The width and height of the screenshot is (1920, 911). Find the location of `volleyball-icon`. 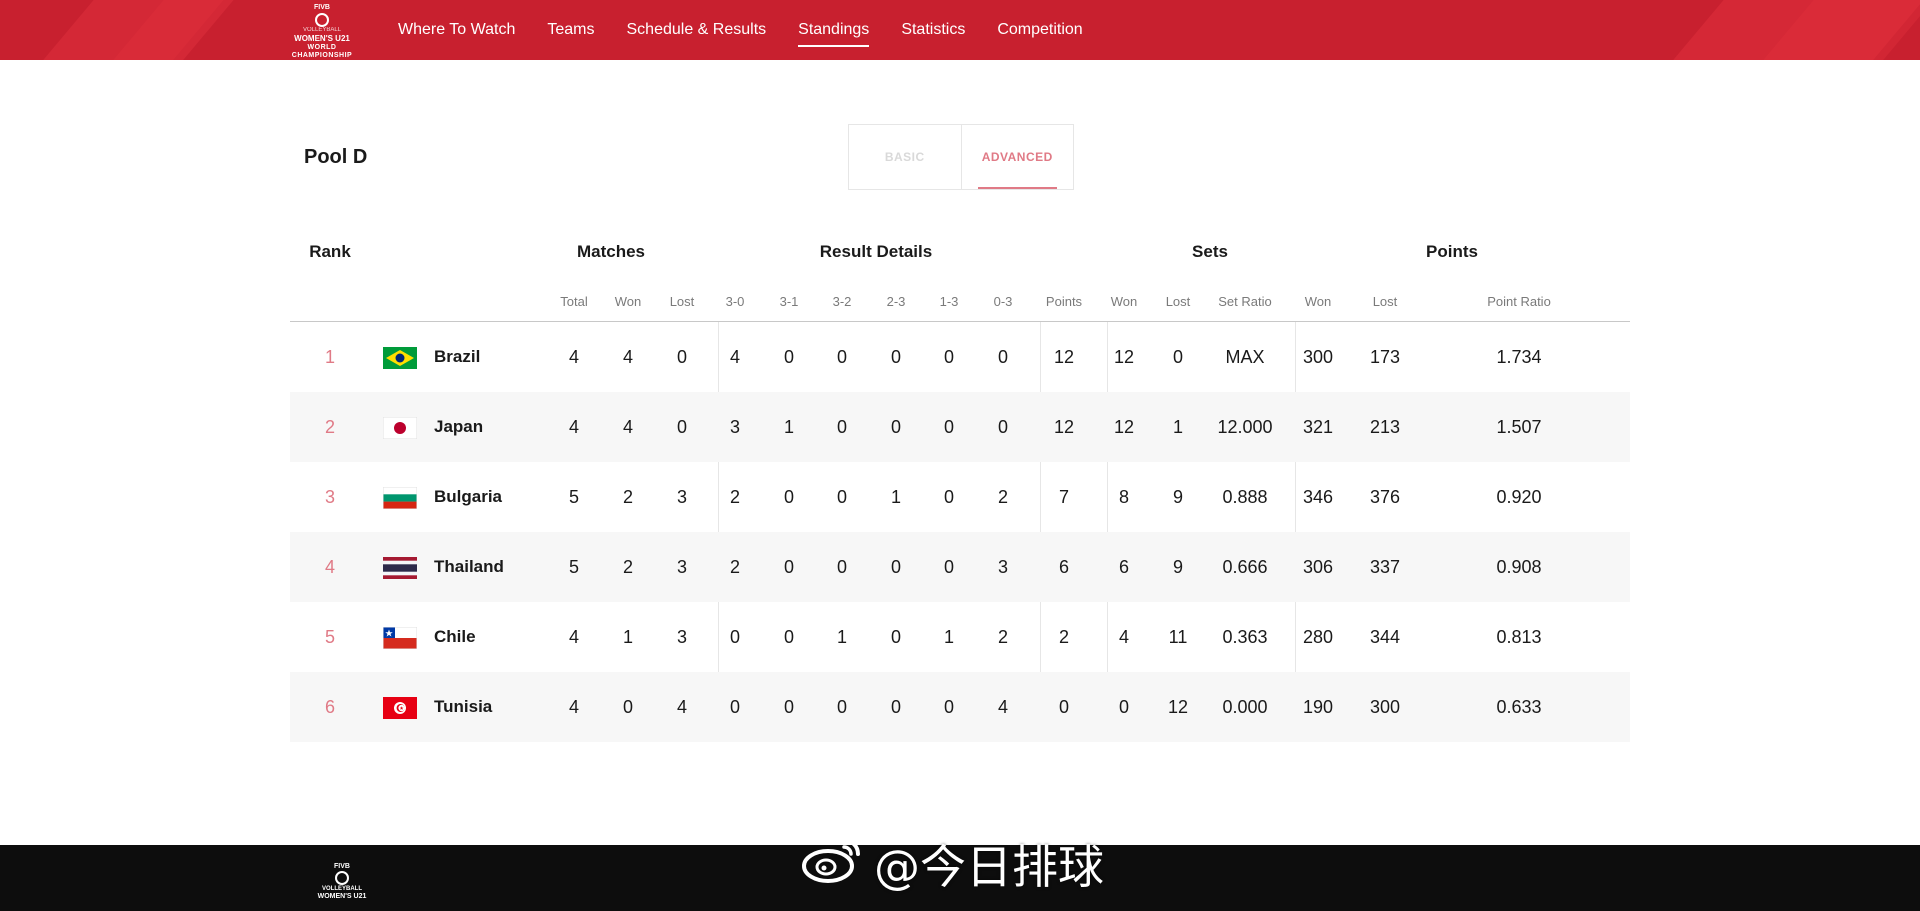

volleyball-icon is located at coordinates (342, 878).